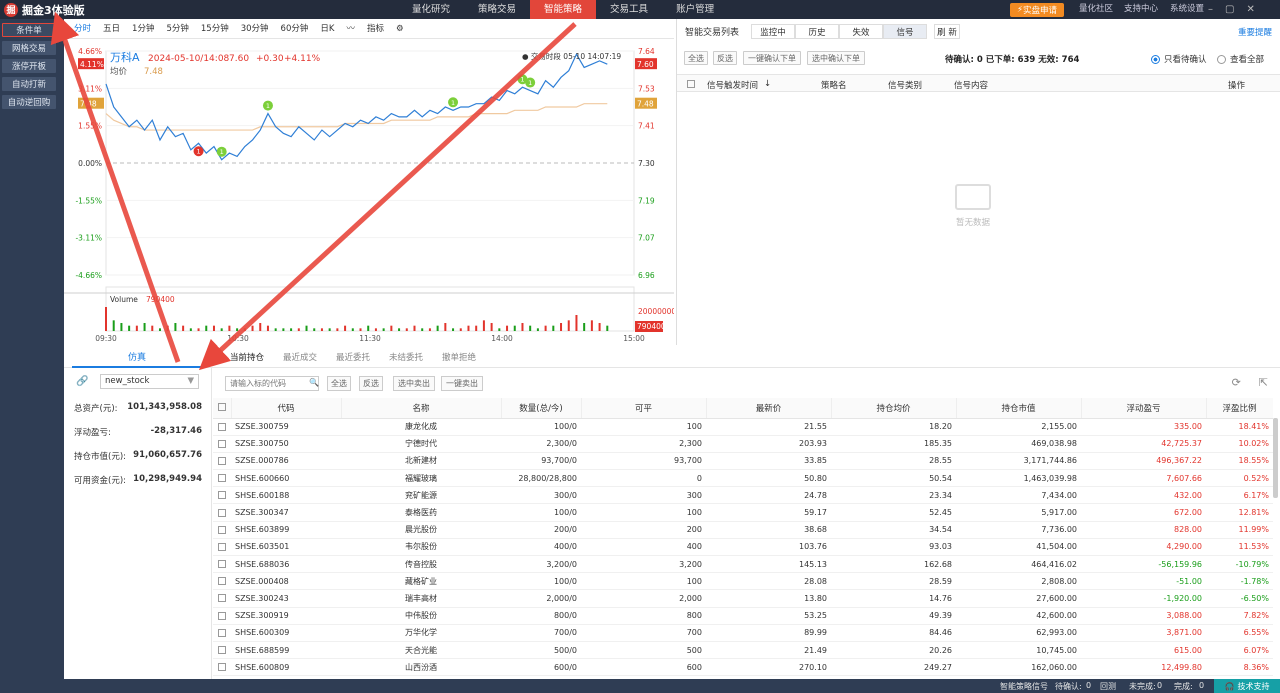  What do you see at coordinates (339, 383) in the screenshot?
I see `select-all-positions-button: 全选` at bounding box center [339, 383].